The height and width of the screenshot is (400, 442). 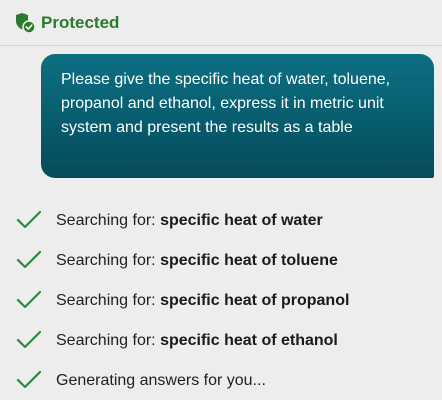 I want to click on step-text: Searching for: specific heat of ethanol, so click(x=197, y=341).